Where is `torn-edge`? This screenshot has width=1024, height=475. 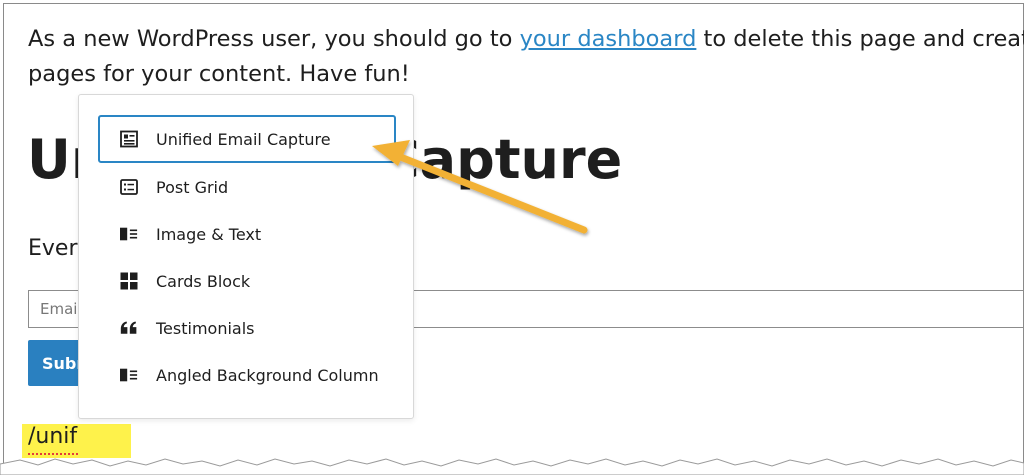 torn-edge is located at coordinates (512, 466).